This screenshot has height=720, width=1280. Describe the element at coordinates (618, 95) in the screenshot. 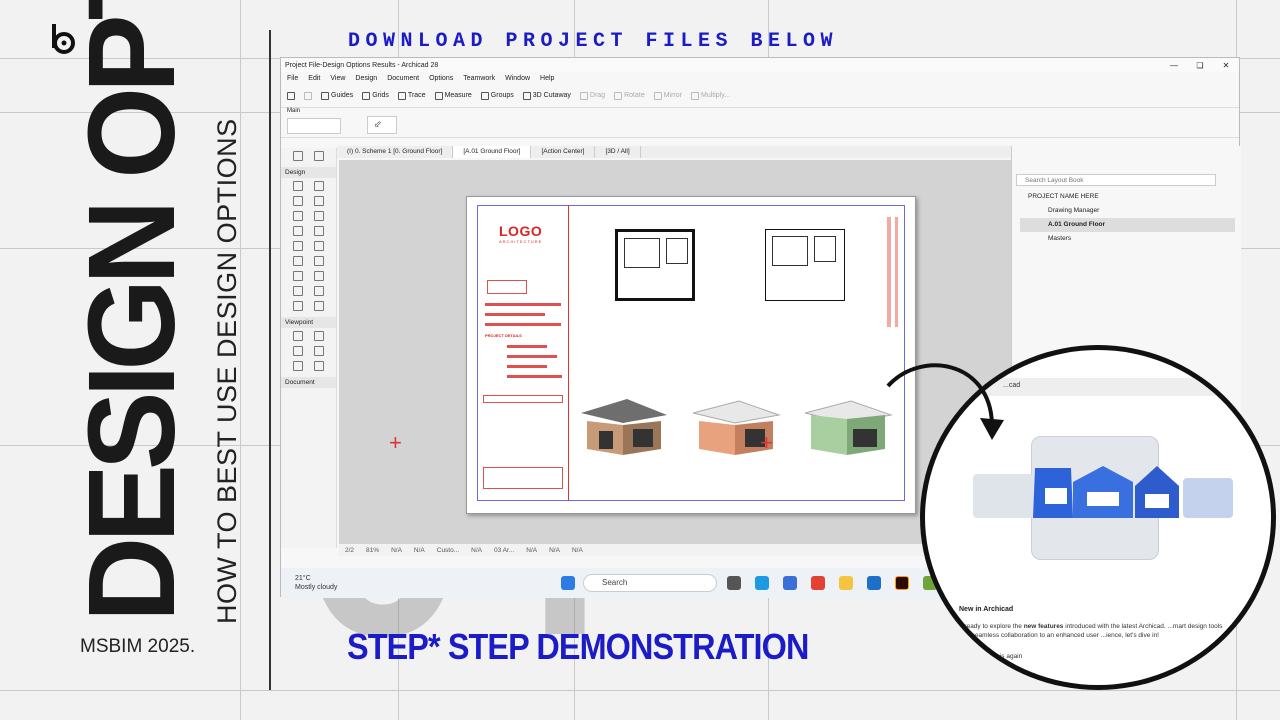

I see `rotate-icon` at that location.